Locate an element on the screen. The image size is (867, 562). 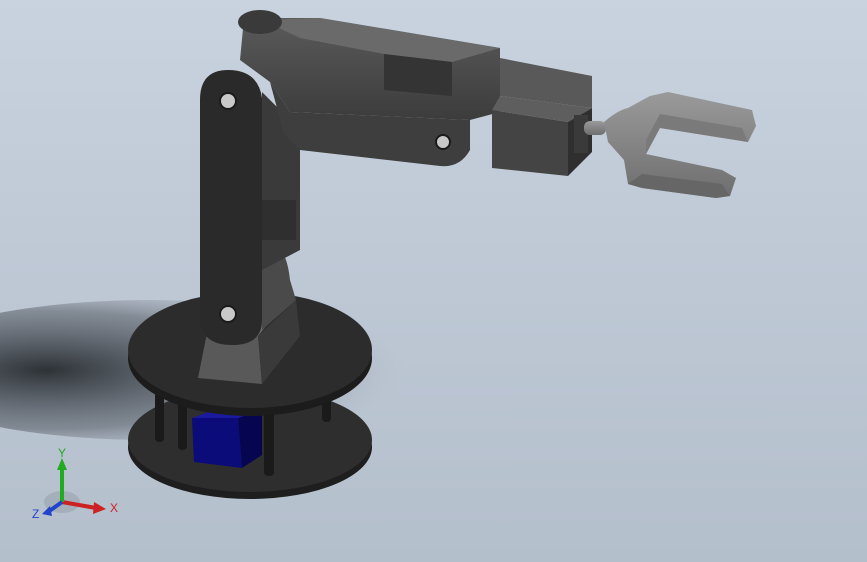
z-axis-label: Z is located at coordinates (35, 514).